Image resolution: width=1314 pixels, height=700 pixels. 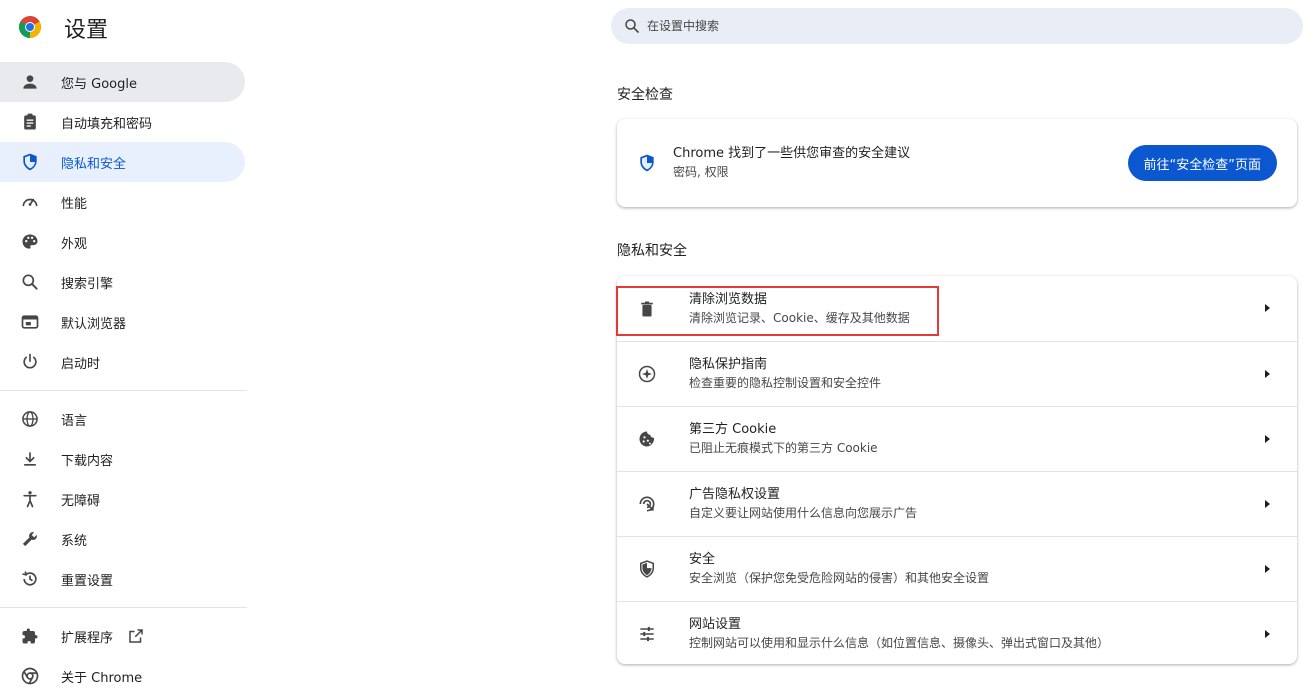 I want to click on page-title: 设置, so click(x=86, y=30).